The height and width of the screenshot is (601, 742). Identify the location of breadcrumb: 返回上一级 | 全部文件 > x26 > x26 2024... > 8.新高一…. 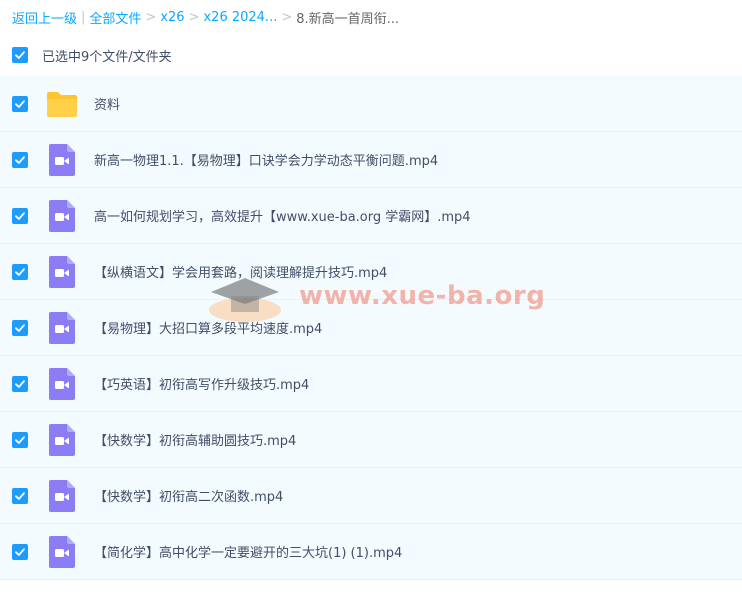
(371, 17).